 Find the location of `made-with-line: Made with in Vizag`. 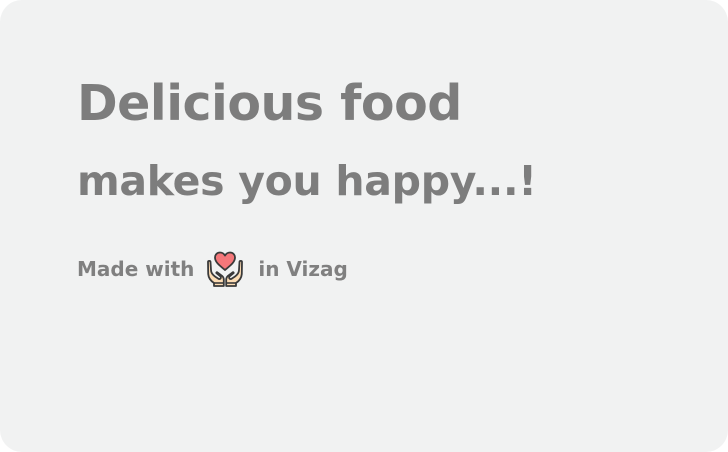

made-with-line: Made with in Vizag is located at coordinates (212, 269).